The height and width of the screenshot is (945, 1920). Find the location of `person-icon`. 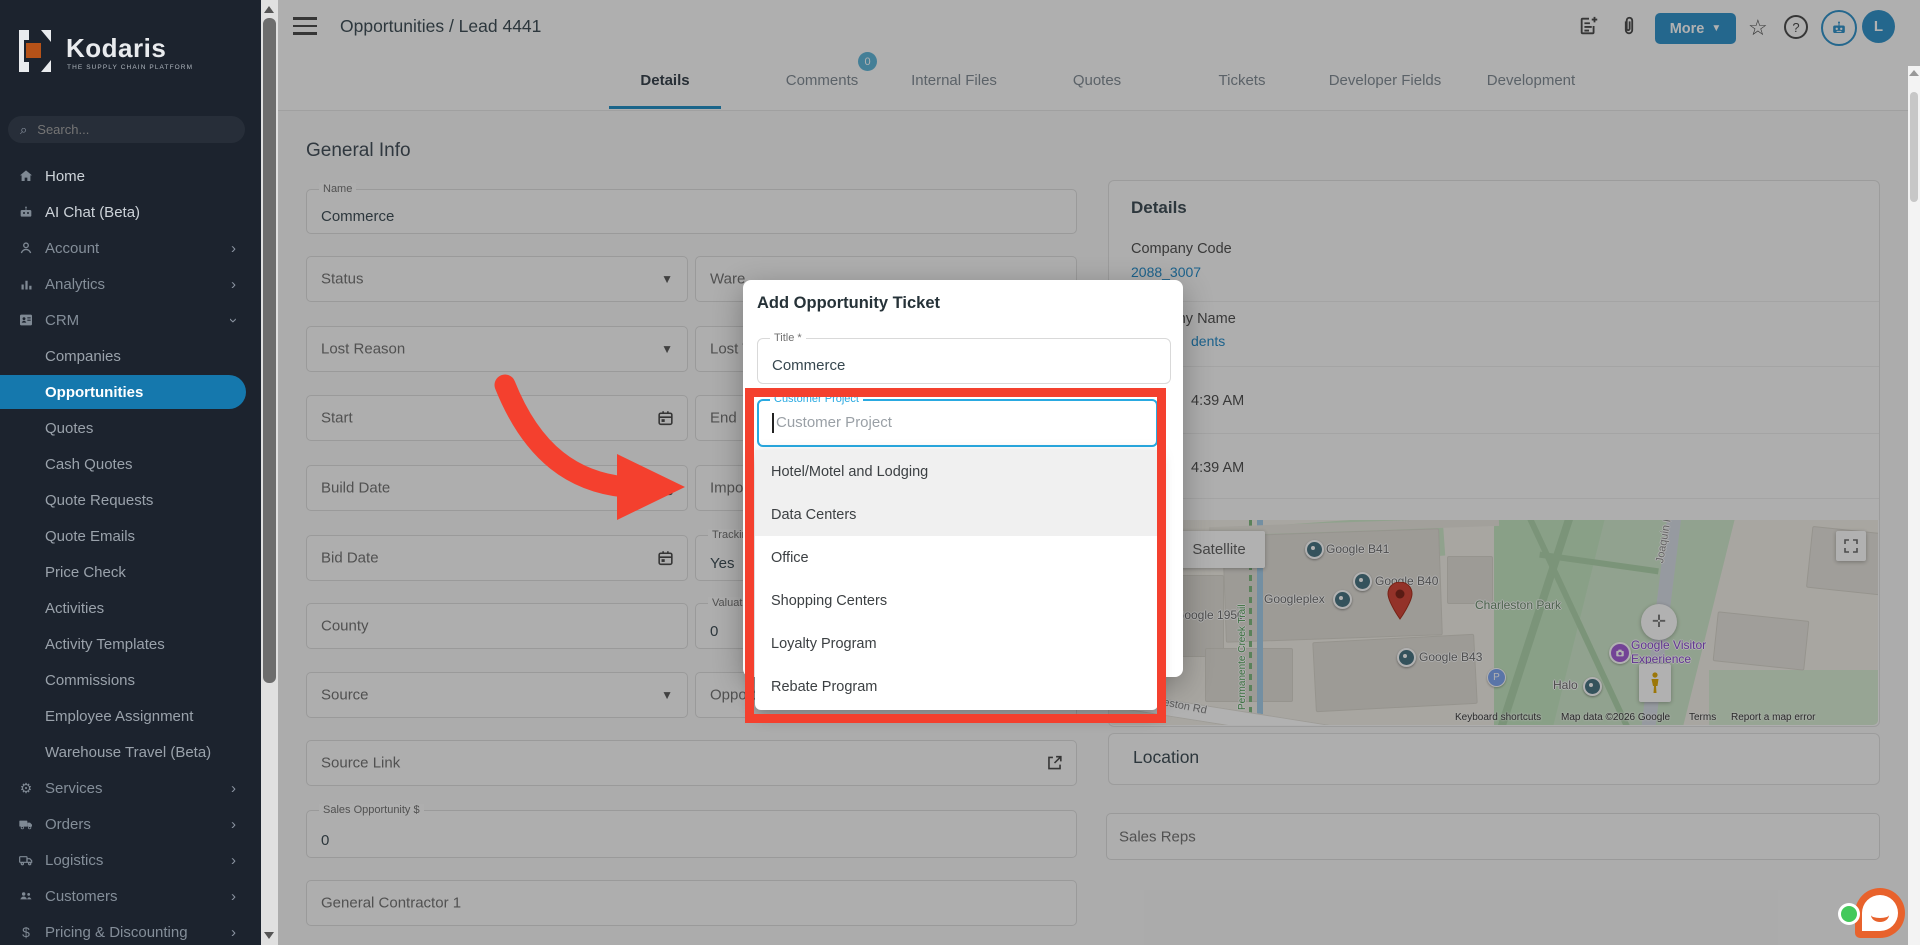

person-icon is located at coordinates (26, 248).